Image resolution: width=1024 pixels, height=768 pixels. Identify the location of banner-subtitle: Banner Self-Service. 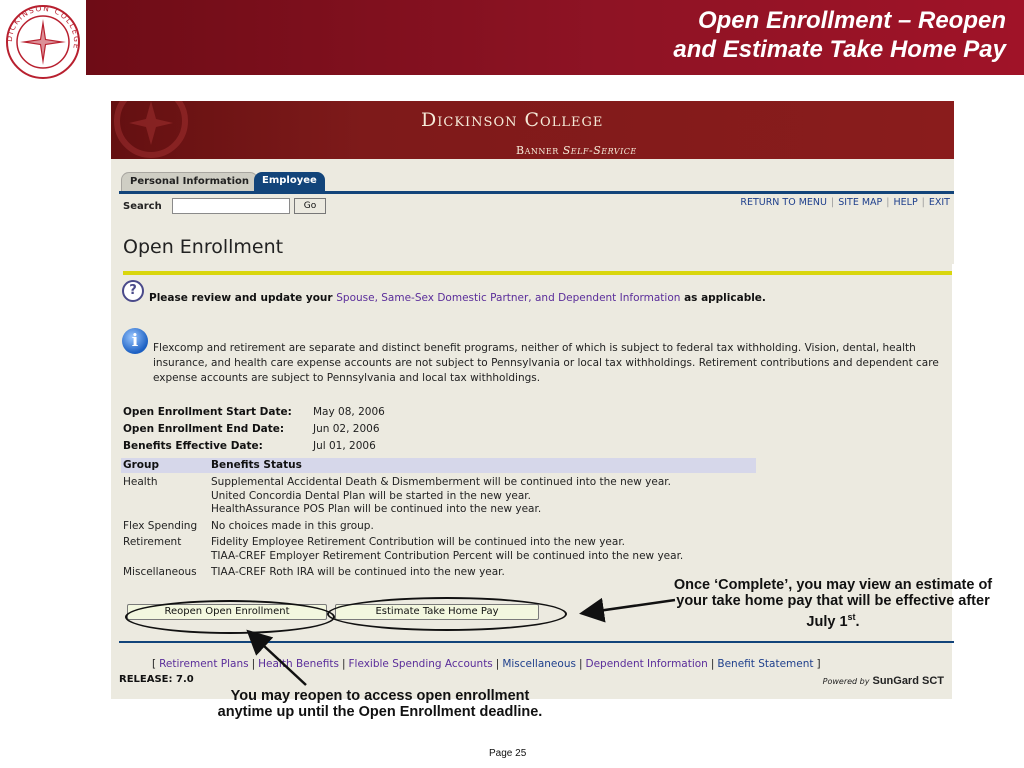
(576, 150).